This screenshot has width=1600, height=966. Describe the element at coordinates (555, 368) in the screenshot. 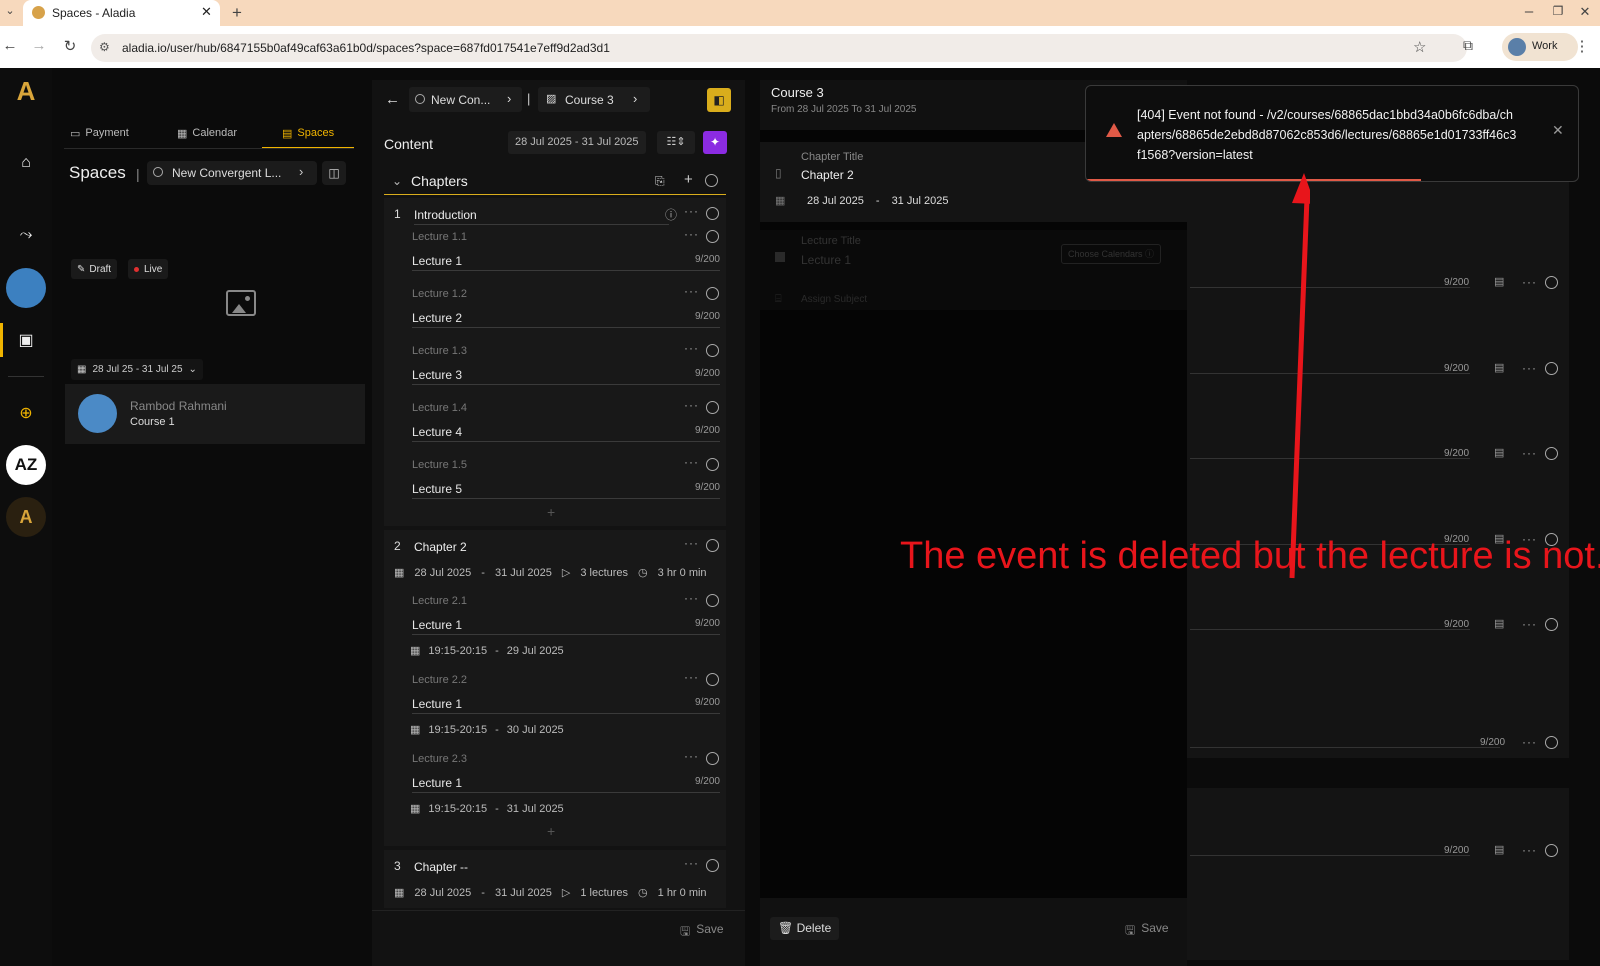

I see `lecture-row: Lecture 1.3 ··· Lecture 3 9/200` at that location.